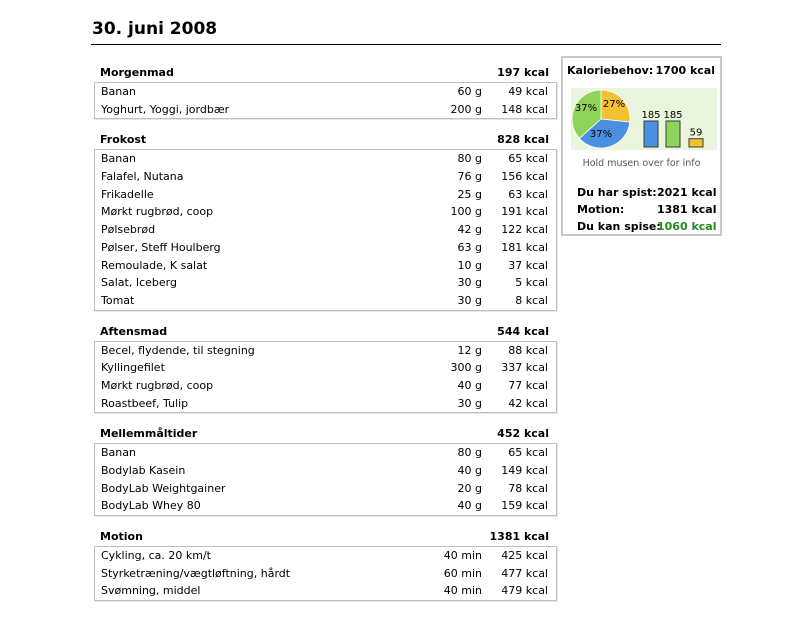 The height and width of the screenshot is (626, 794). What do you see at coordinates (531, 283) in the screenshot?
I see `food-kcal: 5 kcal` at bounding box center [531, 283].